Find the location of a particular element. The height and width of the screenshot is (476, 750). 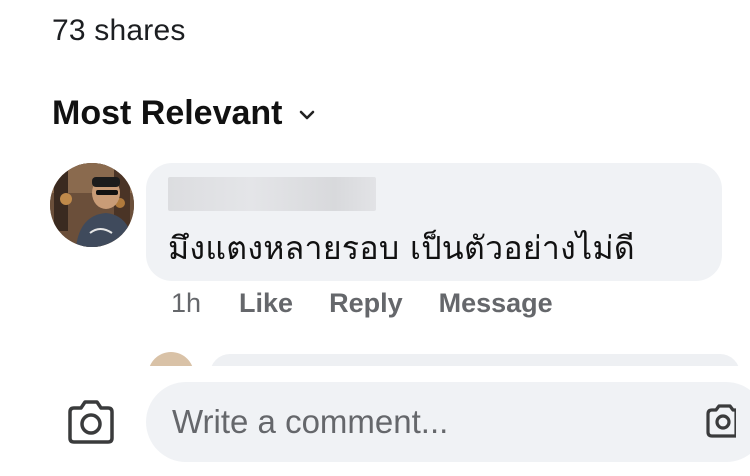

comment-actions: 1h Like Reply Message is located at coordinates (380, 303).